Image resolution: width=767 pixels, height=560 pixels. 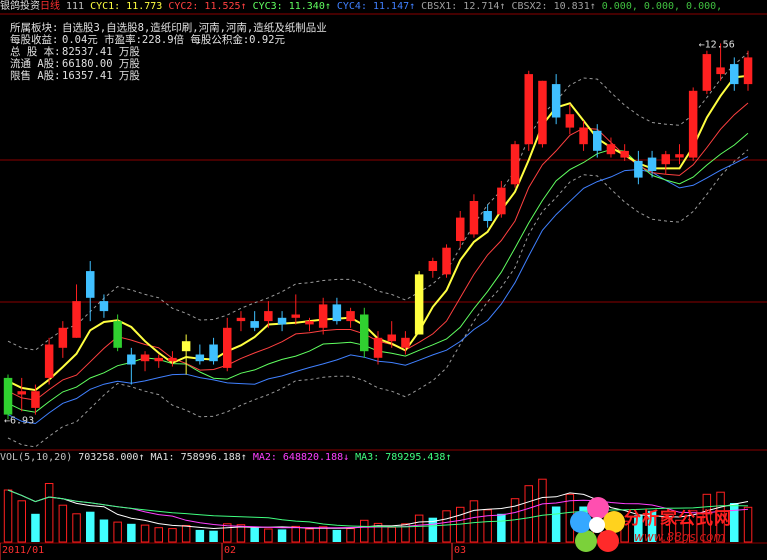 I want to click on watermark-logo: 分析家公式网 www.88gs.com, so click(x=667, y=526).